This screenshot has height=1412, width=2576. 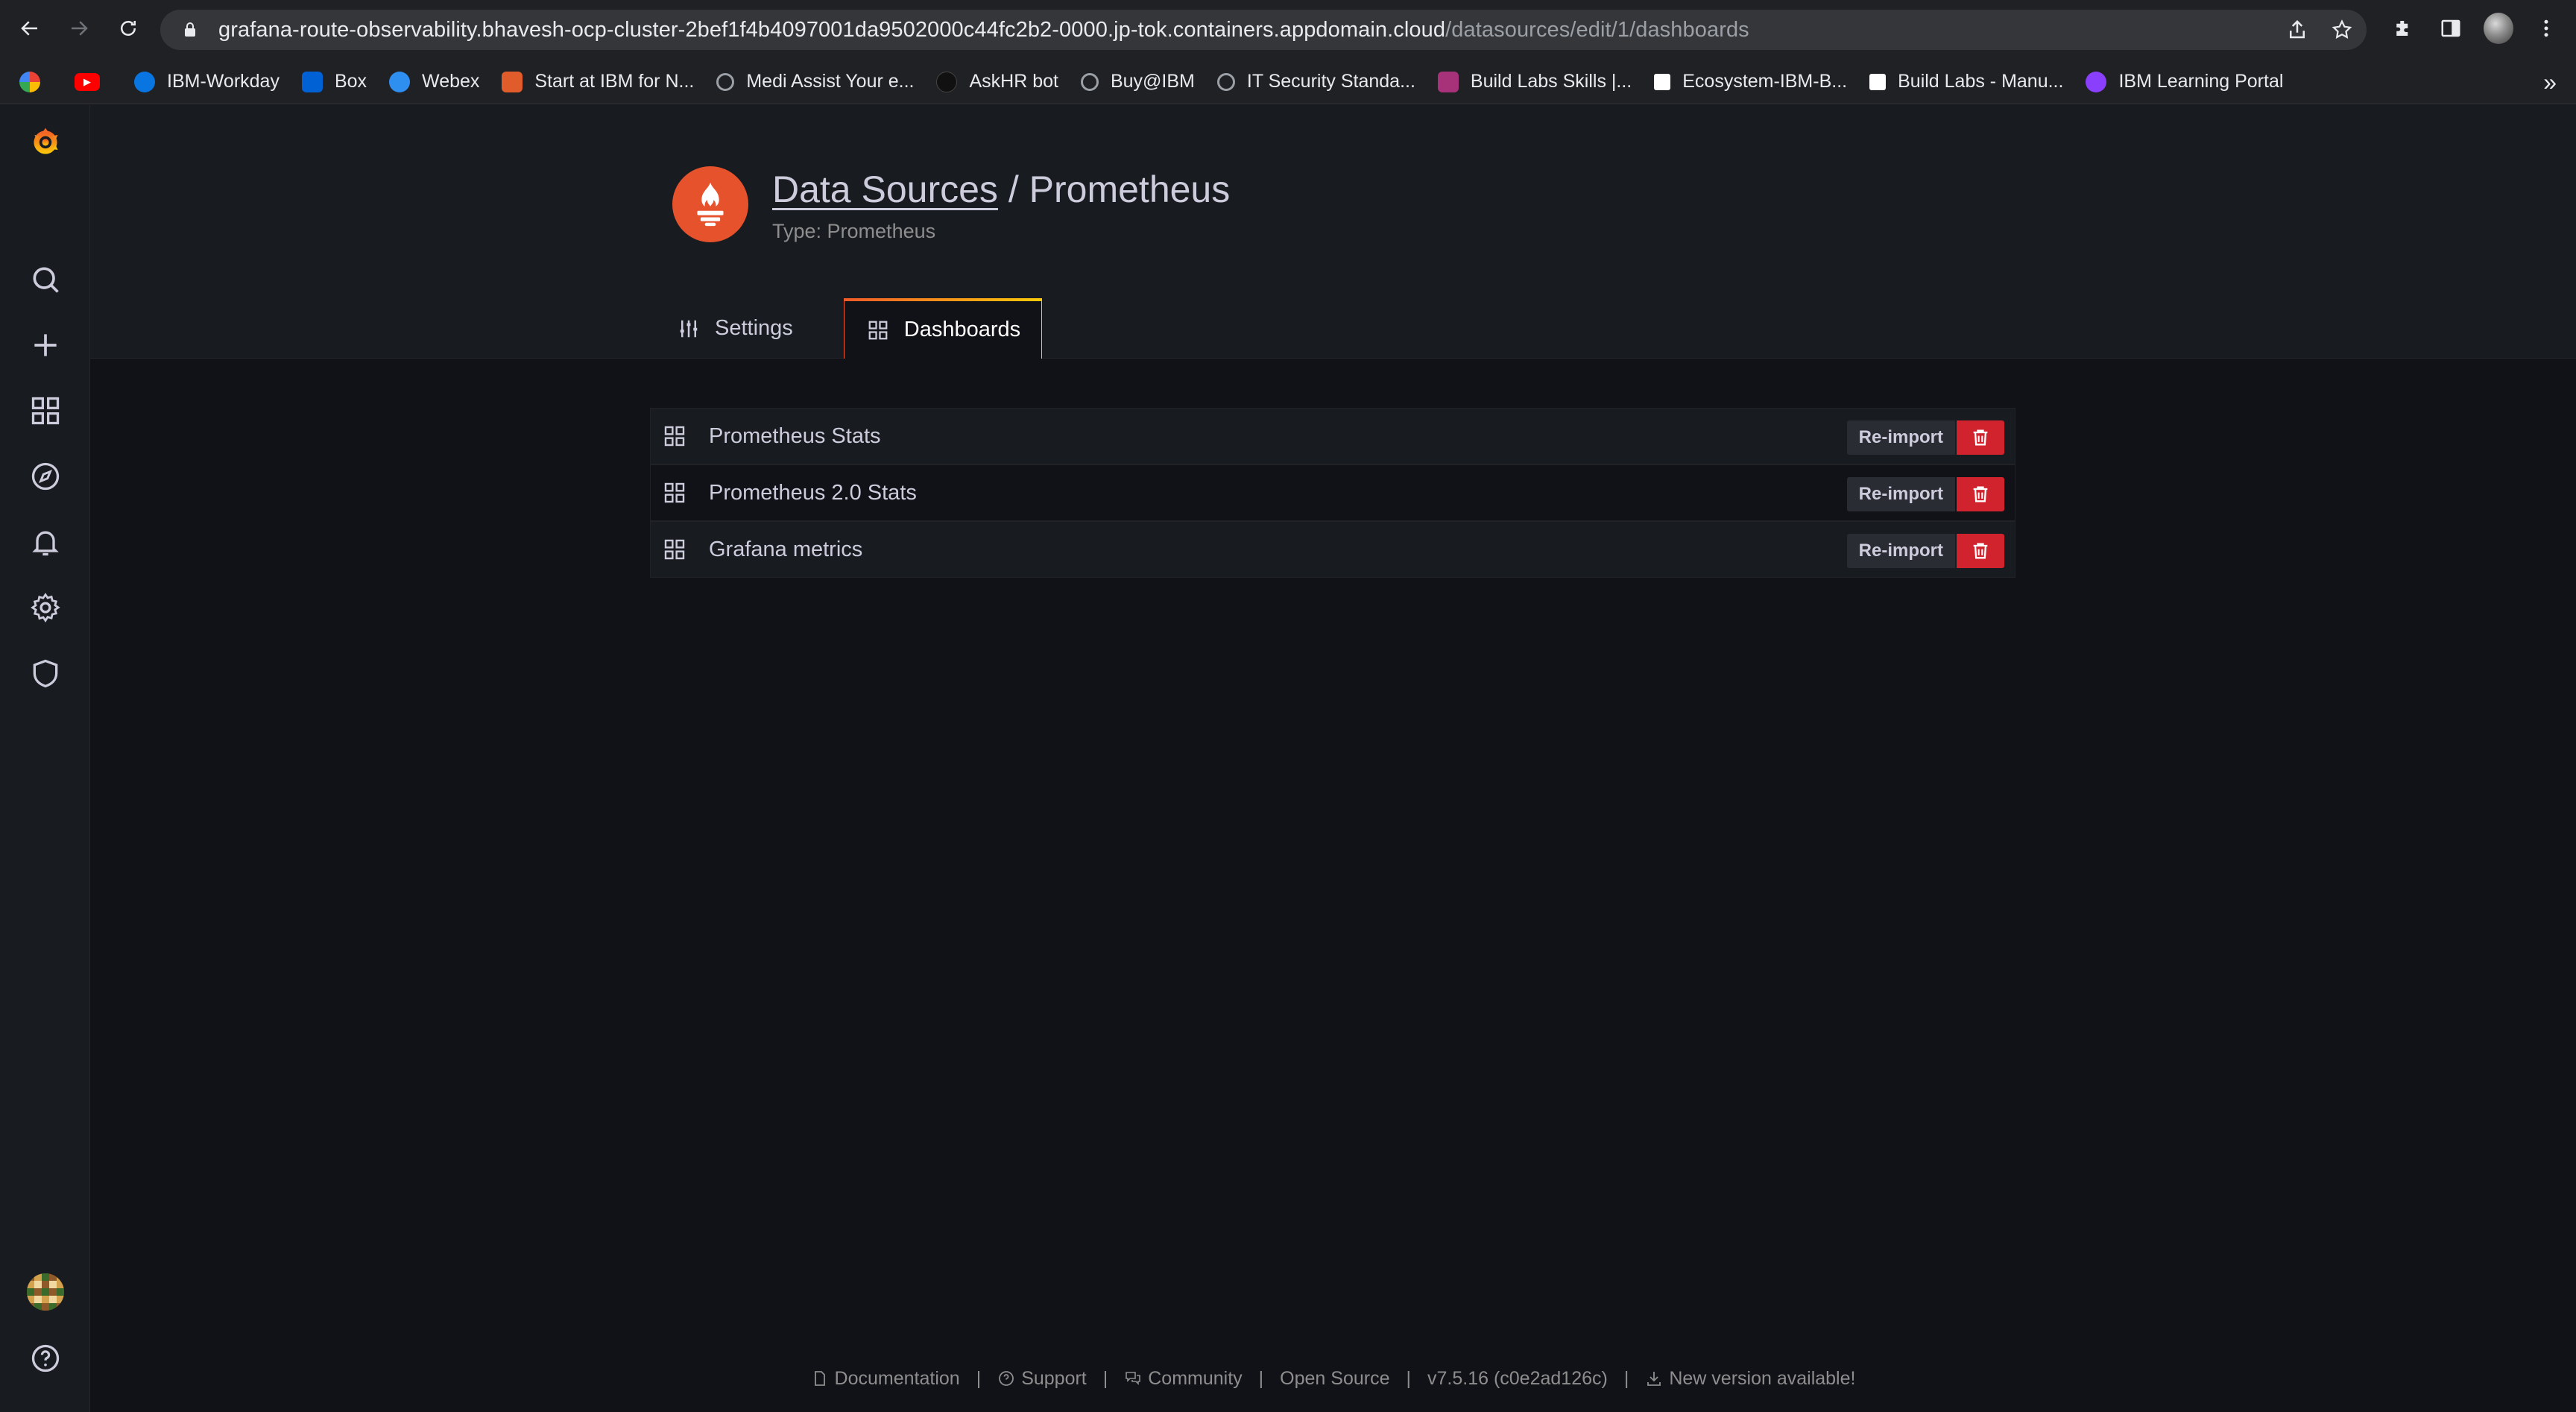 What do you see at coordinates (1878, 81) in the screenshot?
I see `notion-icon` at bounding box center [1878, 81].